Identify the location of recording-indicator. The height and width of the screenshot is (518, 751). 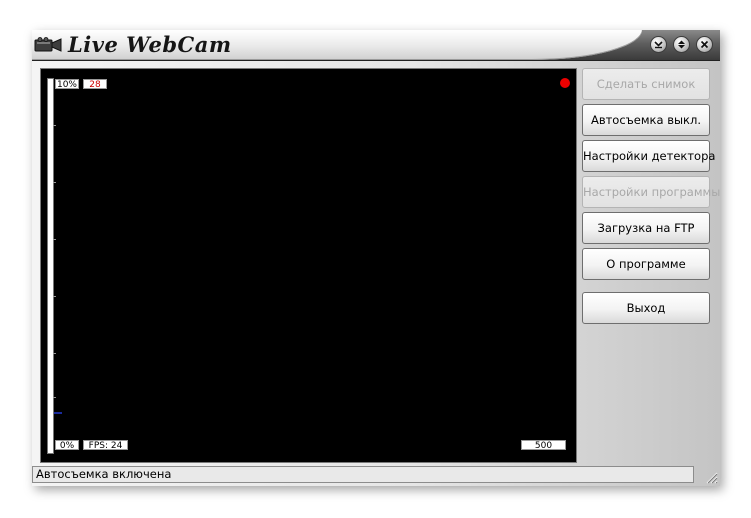
(565, 83).